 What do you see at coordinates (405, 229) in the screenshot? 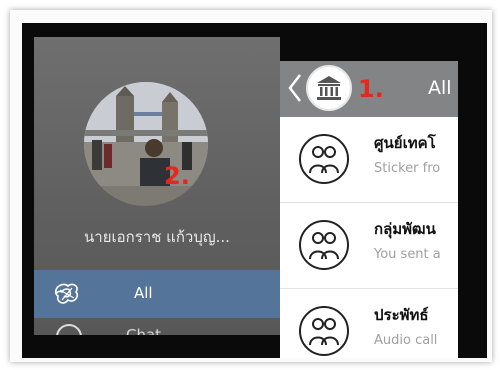
I see `conversation-title: กลุ่มพัฒน` at bounding box center [405, 229].